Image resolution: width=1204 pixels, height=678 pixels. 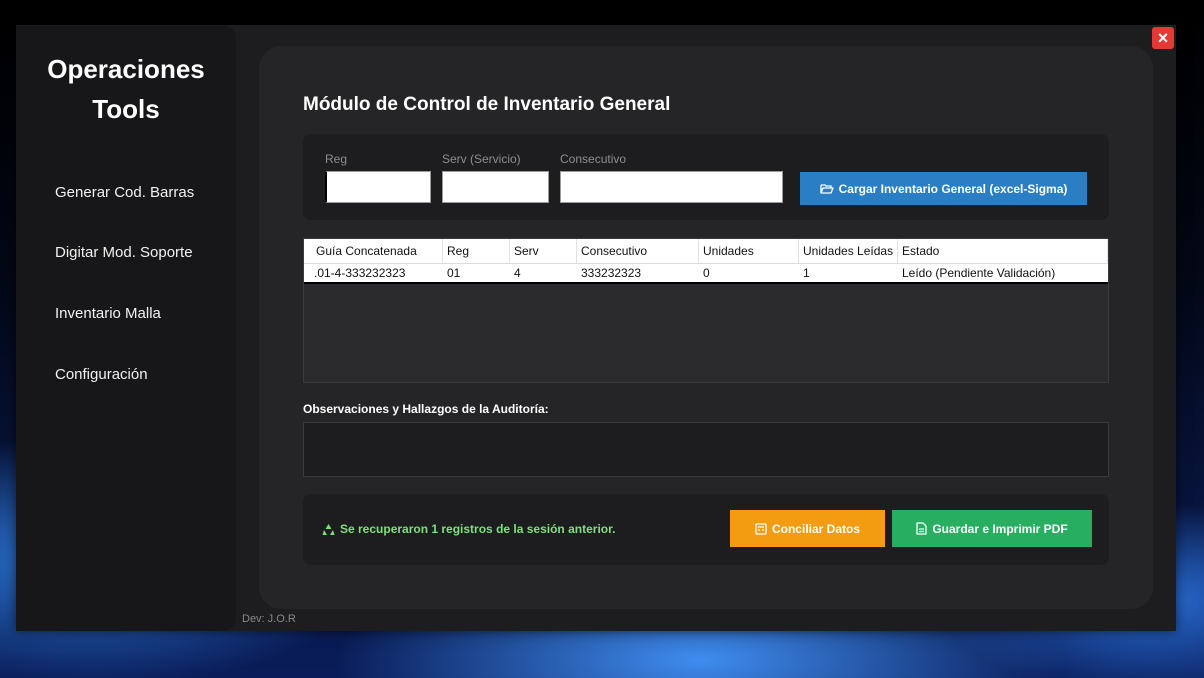 I want to click on reg-input, so click(x=378, y=187).